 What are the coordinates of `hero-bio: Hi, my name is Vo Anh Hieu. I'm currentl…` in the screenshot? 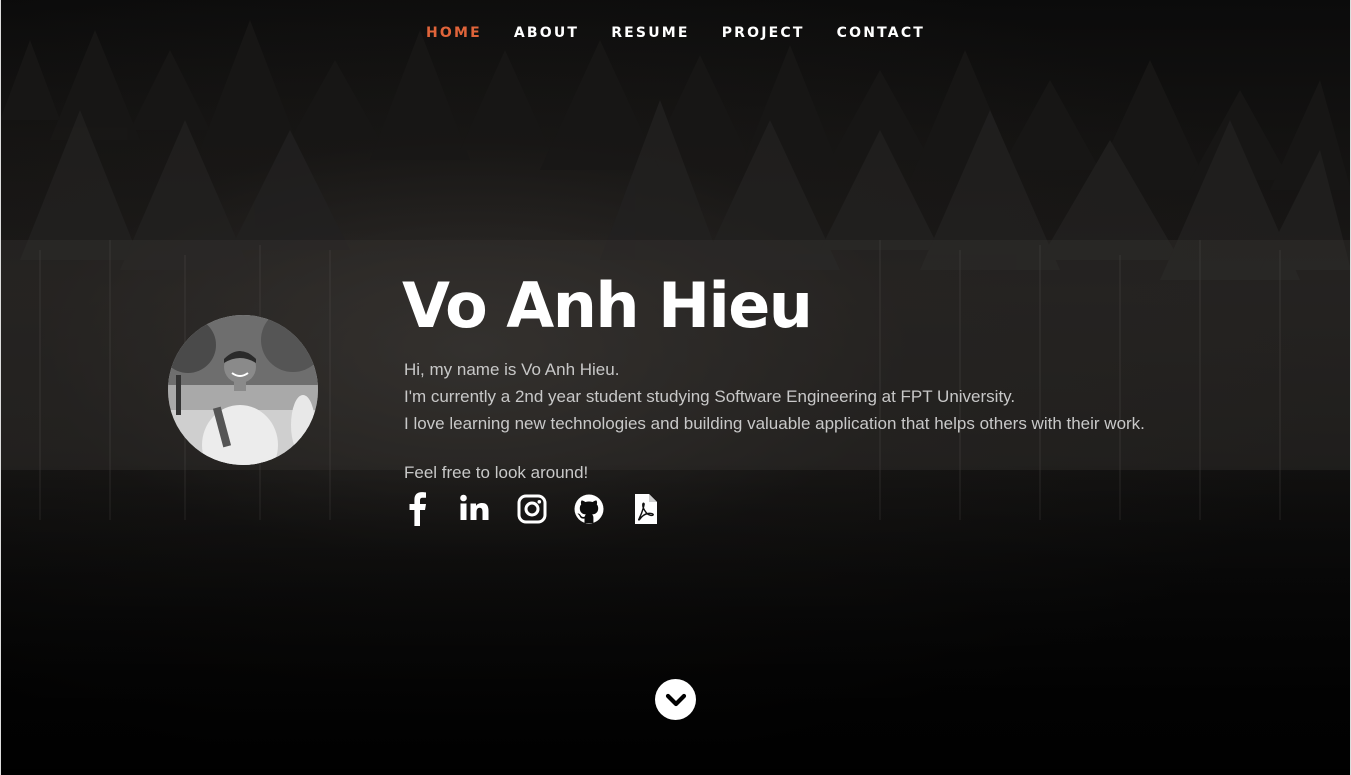 It's located at (774, 396).